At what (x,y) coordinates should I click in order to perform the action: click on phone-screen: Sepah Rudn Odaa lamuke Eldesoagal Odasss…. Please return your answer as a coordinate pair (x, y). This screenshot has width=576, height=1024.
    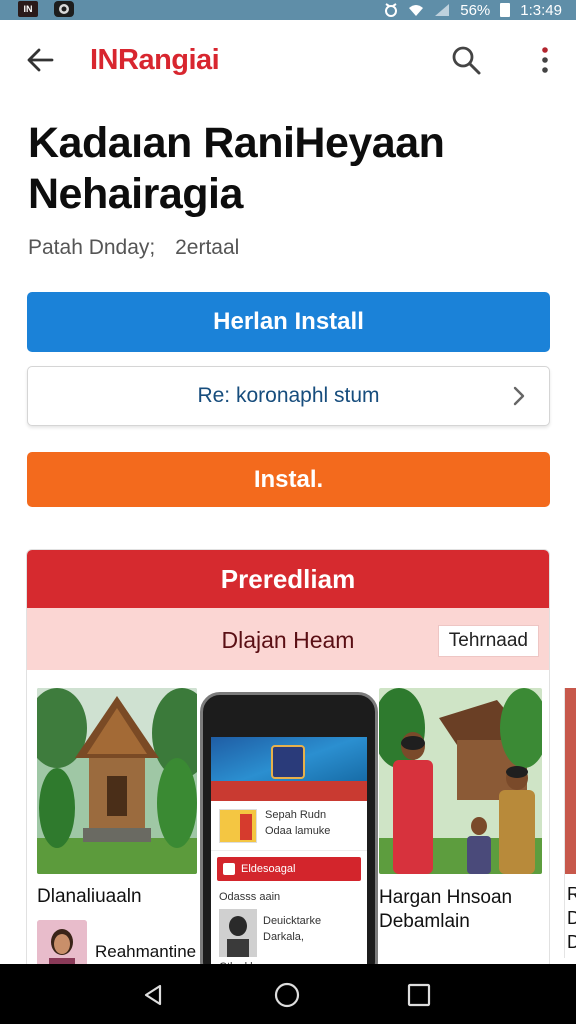
    Looking at the image, I should click on (289, 852).